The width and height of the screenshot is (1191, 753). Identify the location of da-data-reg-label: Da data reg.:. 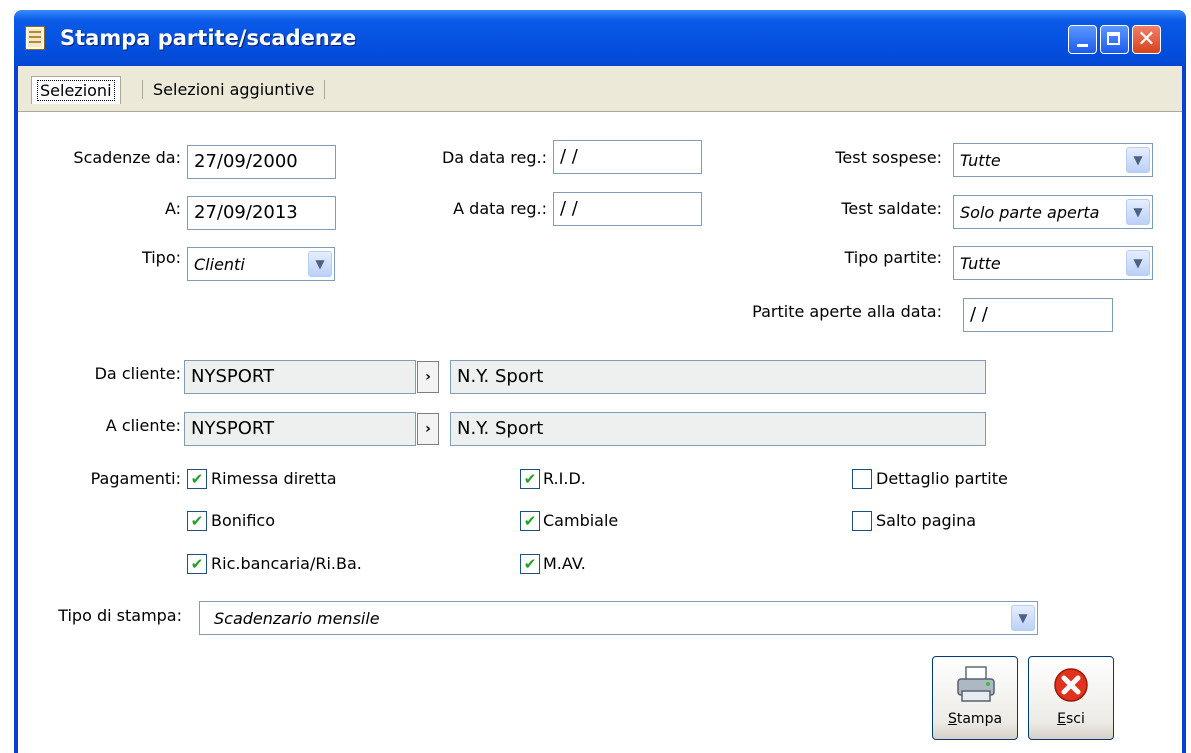
(494, 157).